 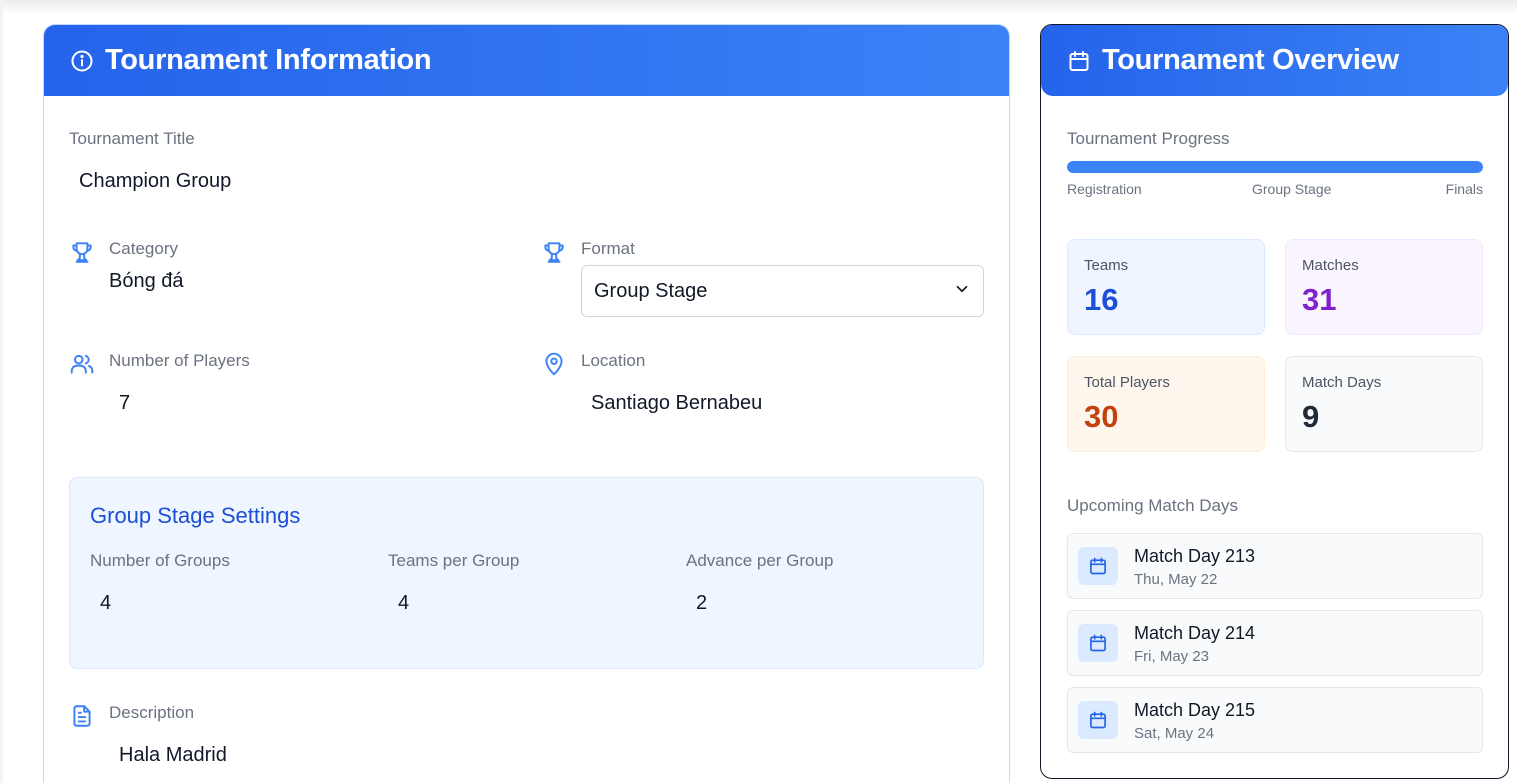 What do you see at coordinates (1153, 505) in the screenshot?
I see `upcoming-match-days-label: Upcoming Match Days` at bounding box center [1153, 505].